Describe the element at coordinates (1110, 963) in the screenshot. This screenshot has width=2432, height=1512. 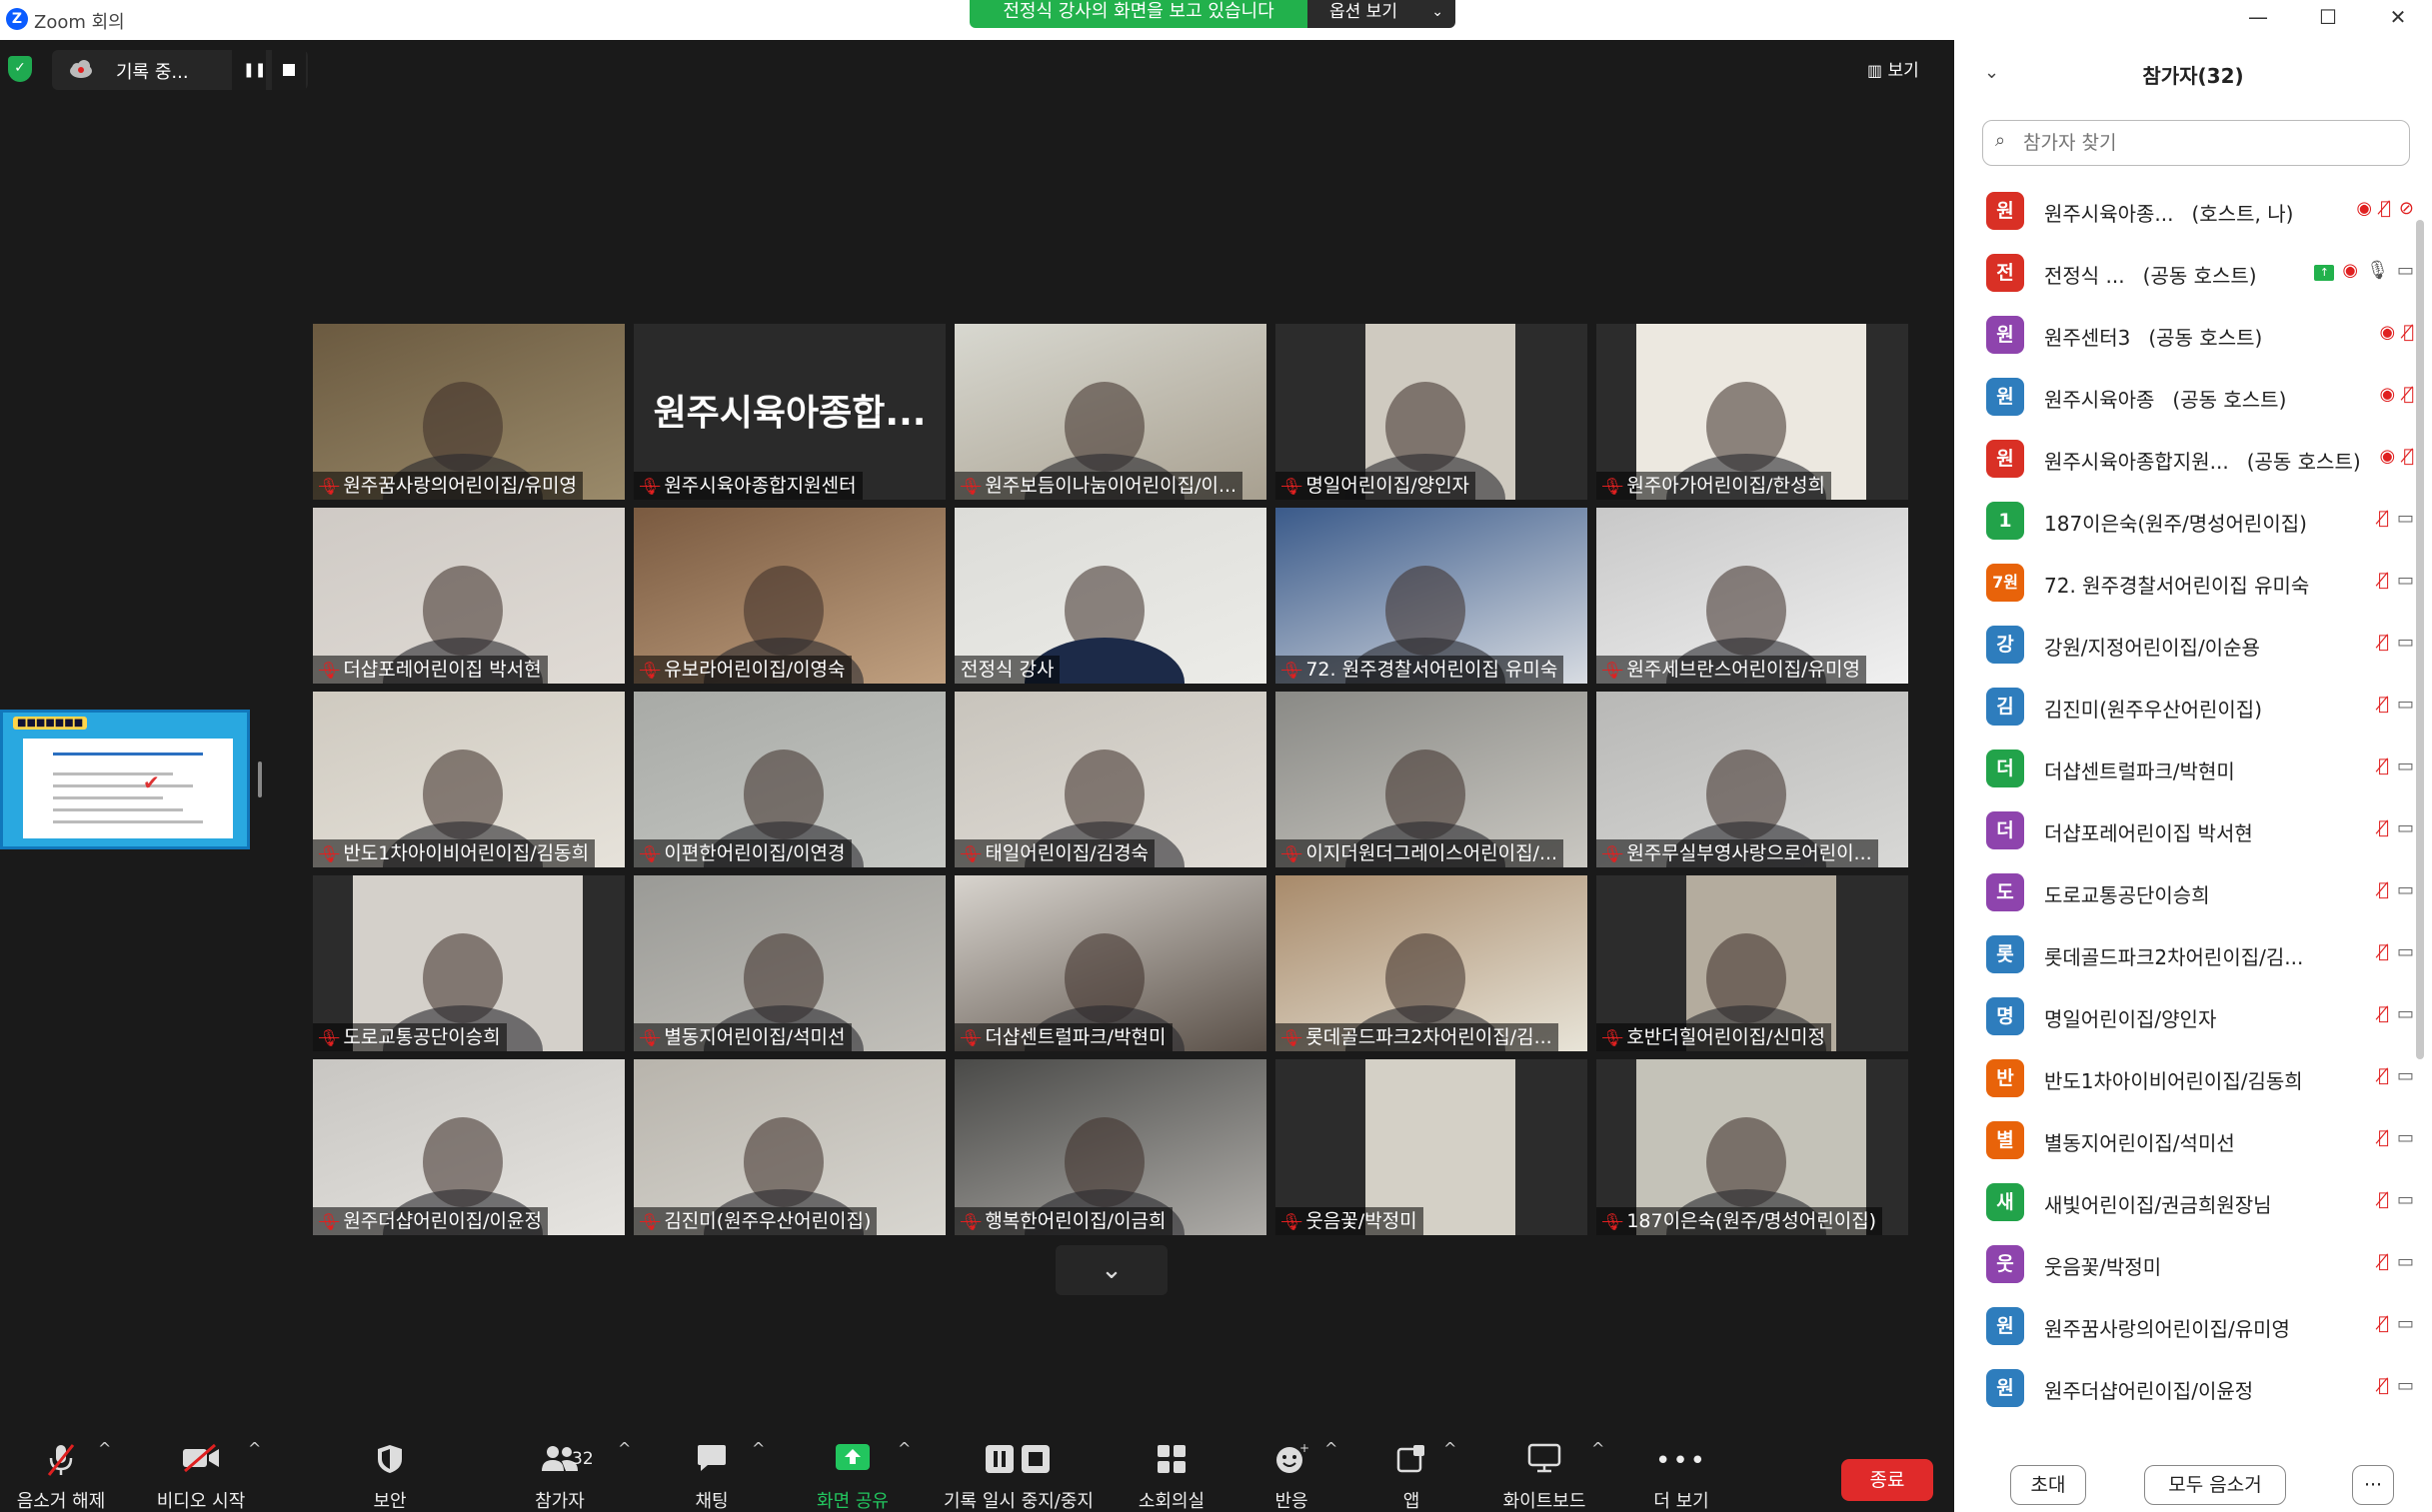
I see `video-tile: 🎙 더샵센트럴파크/박현미` at that location.